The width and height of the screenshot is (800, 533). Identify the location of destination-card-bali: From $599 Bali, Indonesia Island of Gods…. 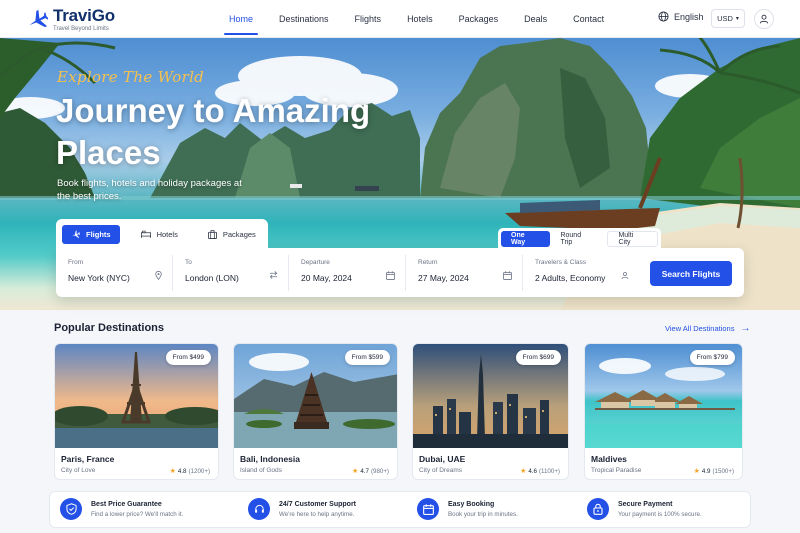
(315, 411).